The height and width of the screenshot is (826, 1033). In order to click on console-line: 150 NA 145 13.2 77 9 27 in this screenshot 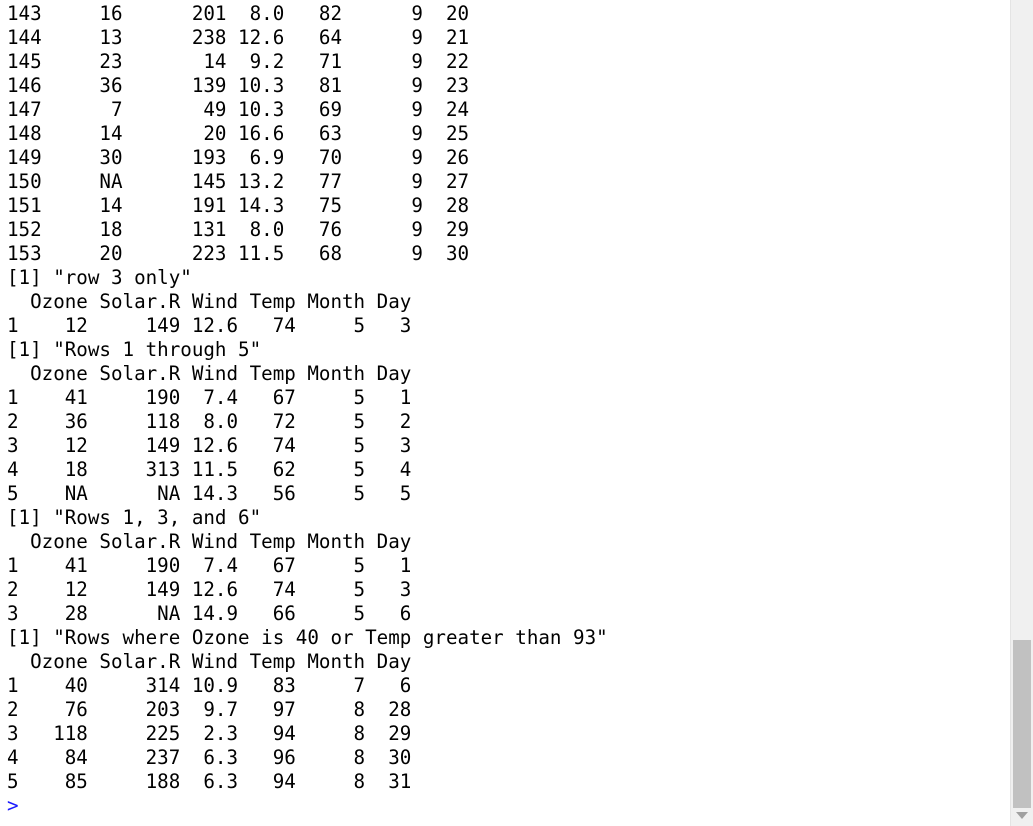, I will do `click(238, 181)`.